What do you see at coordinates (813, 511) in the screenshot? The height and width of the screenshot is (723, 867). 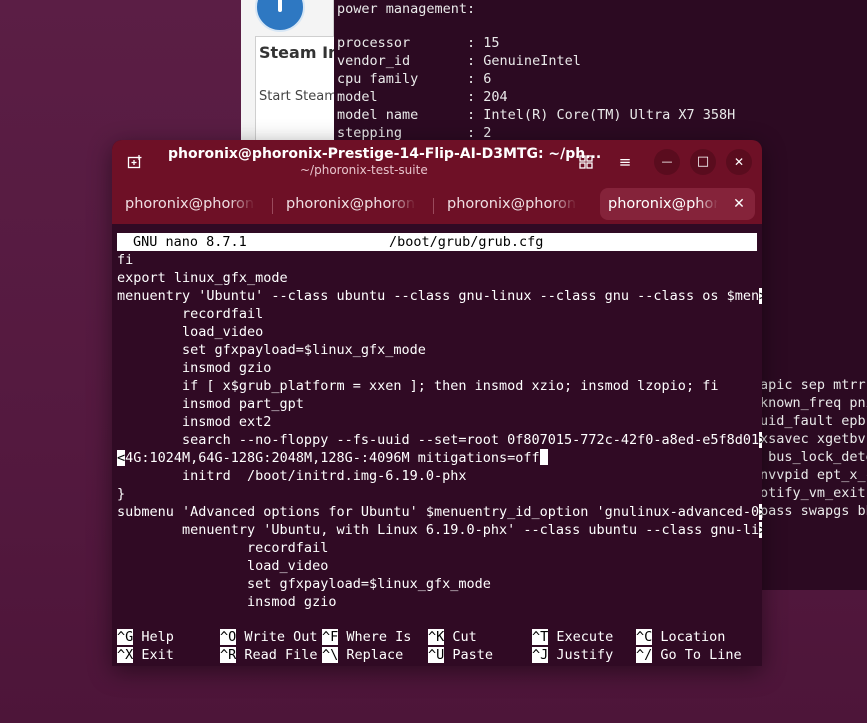 I see `bg-fragment: pass swapgs bh` at bounding box center [813, 511].